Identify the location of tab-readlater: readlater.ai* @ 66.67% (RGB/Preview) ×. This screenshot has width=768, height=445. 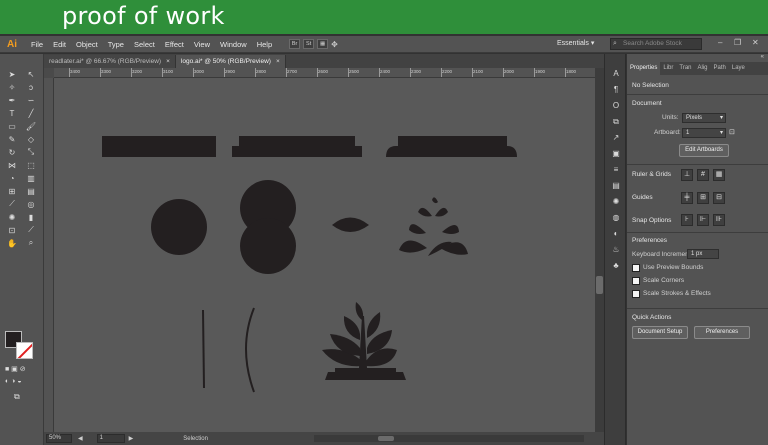
(110, 61).